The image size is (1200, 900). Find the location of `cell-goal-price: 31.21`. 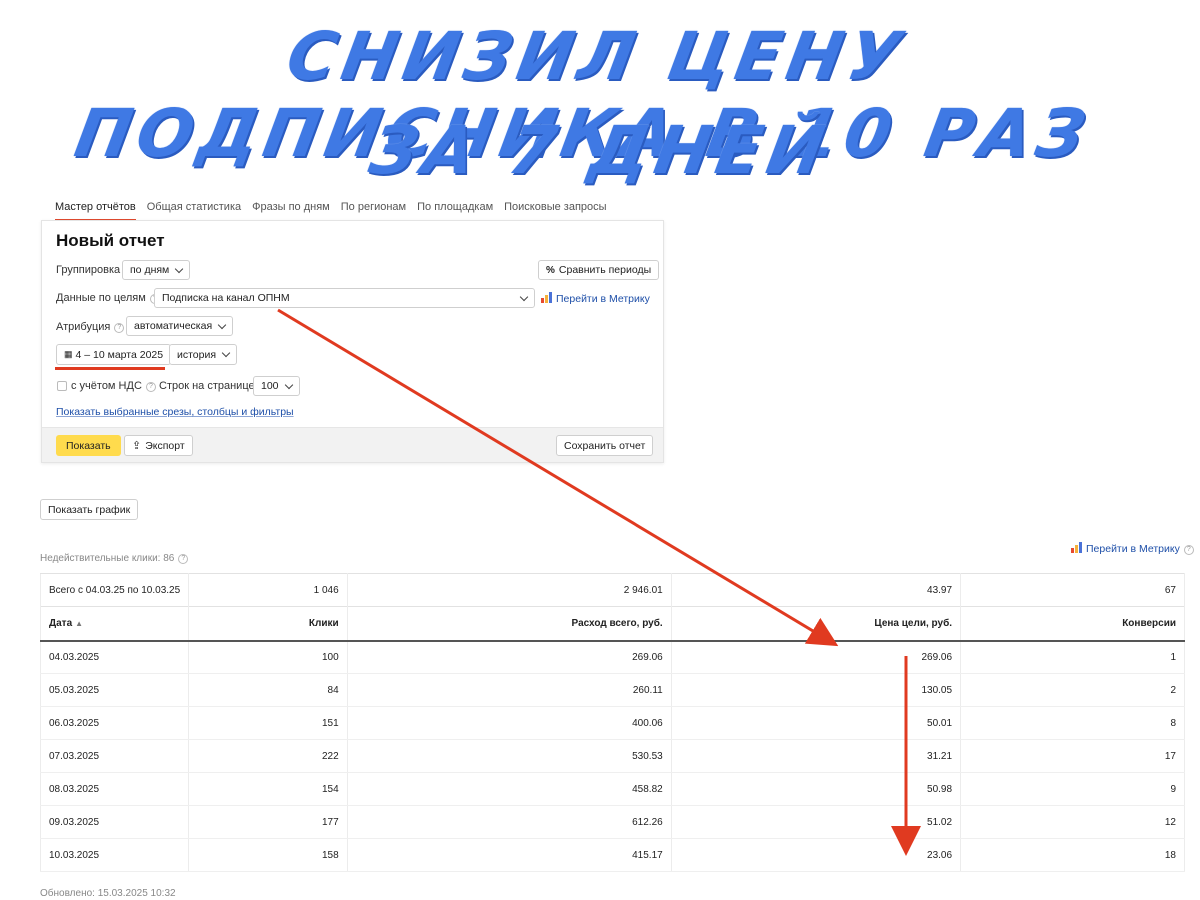

cell-goal-price: 31.21 is located at coordinates (816, 756).